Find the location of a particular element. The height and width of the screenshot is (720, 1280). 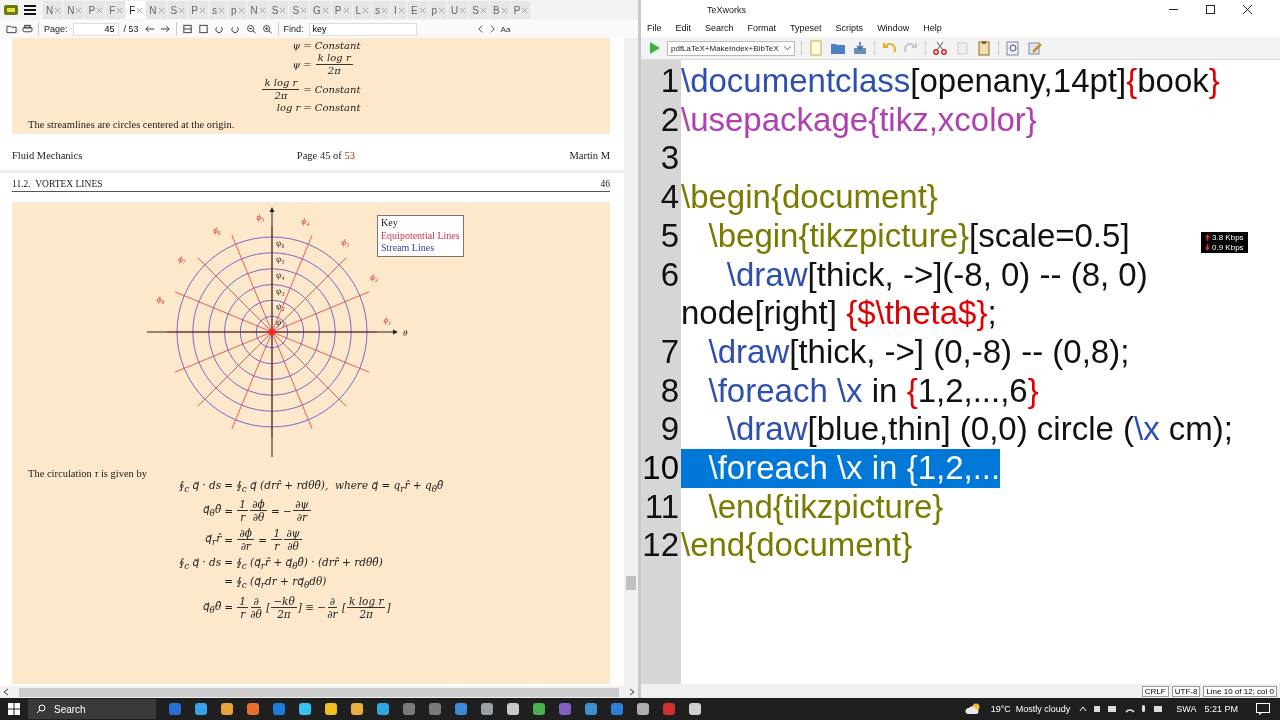

vertical-scrollbar is located at coordinates (631, 362).